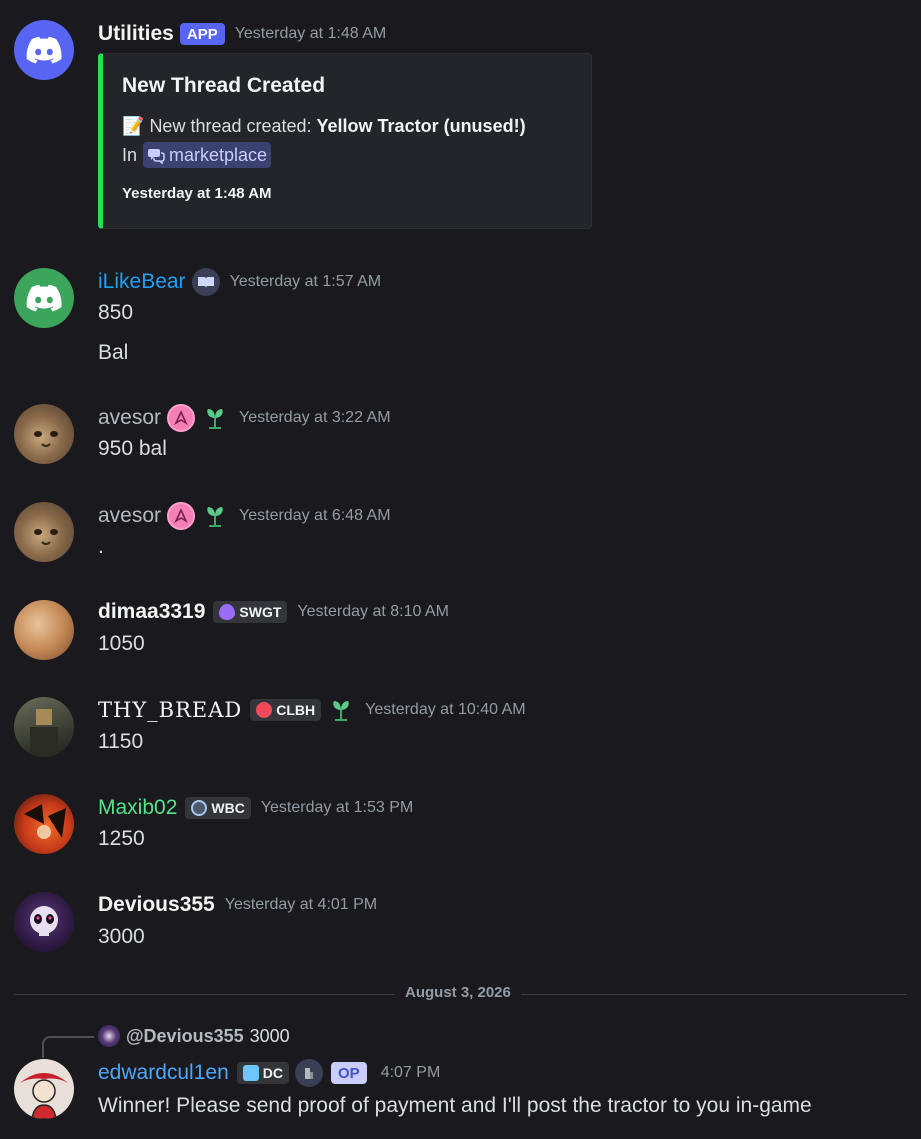  What do you see at coordinates (411, 1073) in the screenshot?
I see `timestamp: 4:07 PM` at bounding box center [411, 1073].